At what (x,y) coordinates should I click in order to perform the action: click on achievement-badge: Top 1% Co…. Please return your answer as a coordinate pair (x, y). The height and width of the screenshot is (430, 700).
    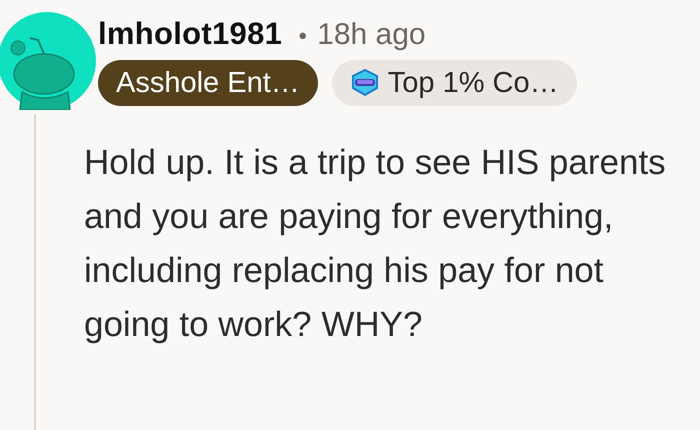
    Looking at the image, I should click on (454, 83).